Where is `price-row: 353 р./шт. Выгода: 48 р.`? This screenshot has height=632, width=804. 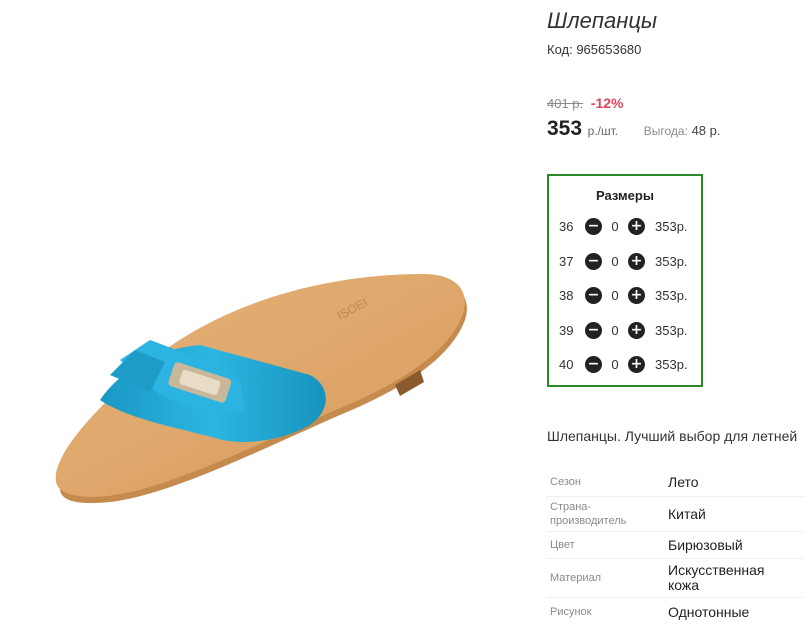 price-row: 353 р./шт. Выгода: 48 р. is located at coordinates (633, 129).